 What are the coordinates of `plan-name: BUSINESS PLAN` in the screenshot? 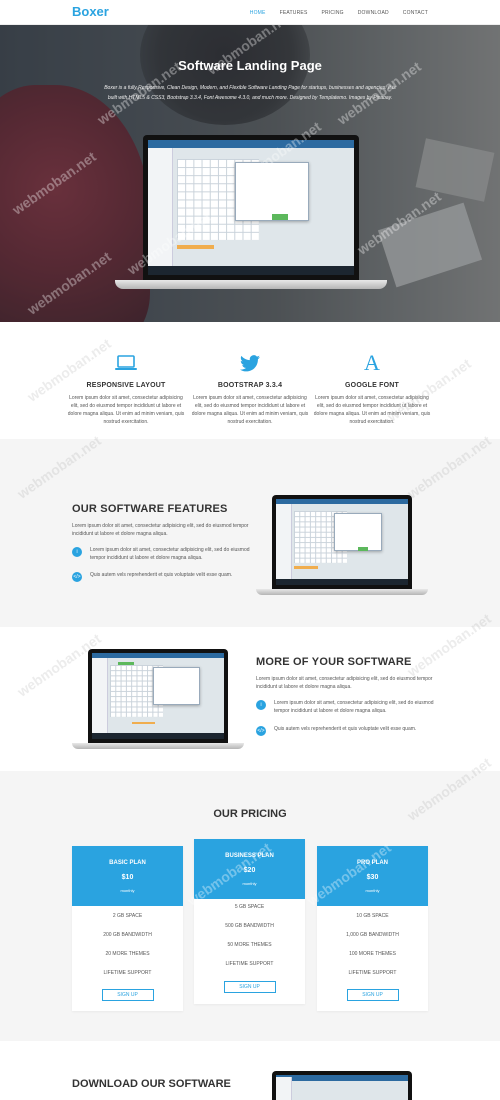 It's located at (249, 856).